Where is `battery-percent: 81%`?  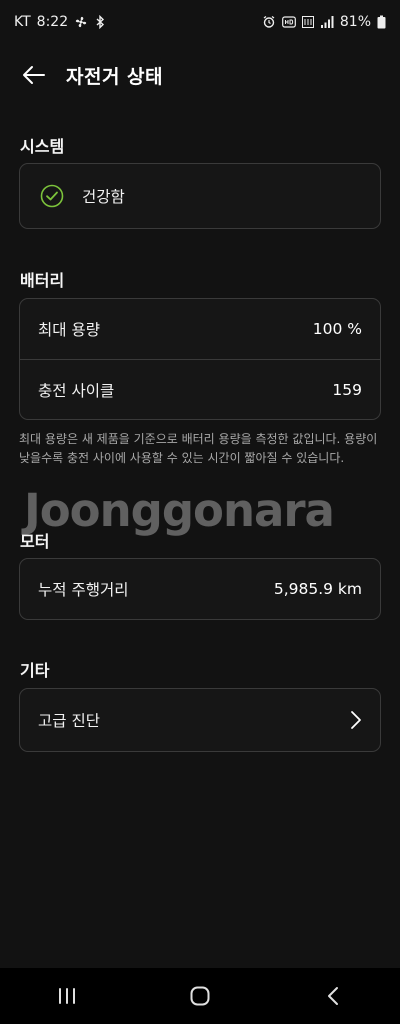
battery-percent: 81% is located at coordinates (355, 22).